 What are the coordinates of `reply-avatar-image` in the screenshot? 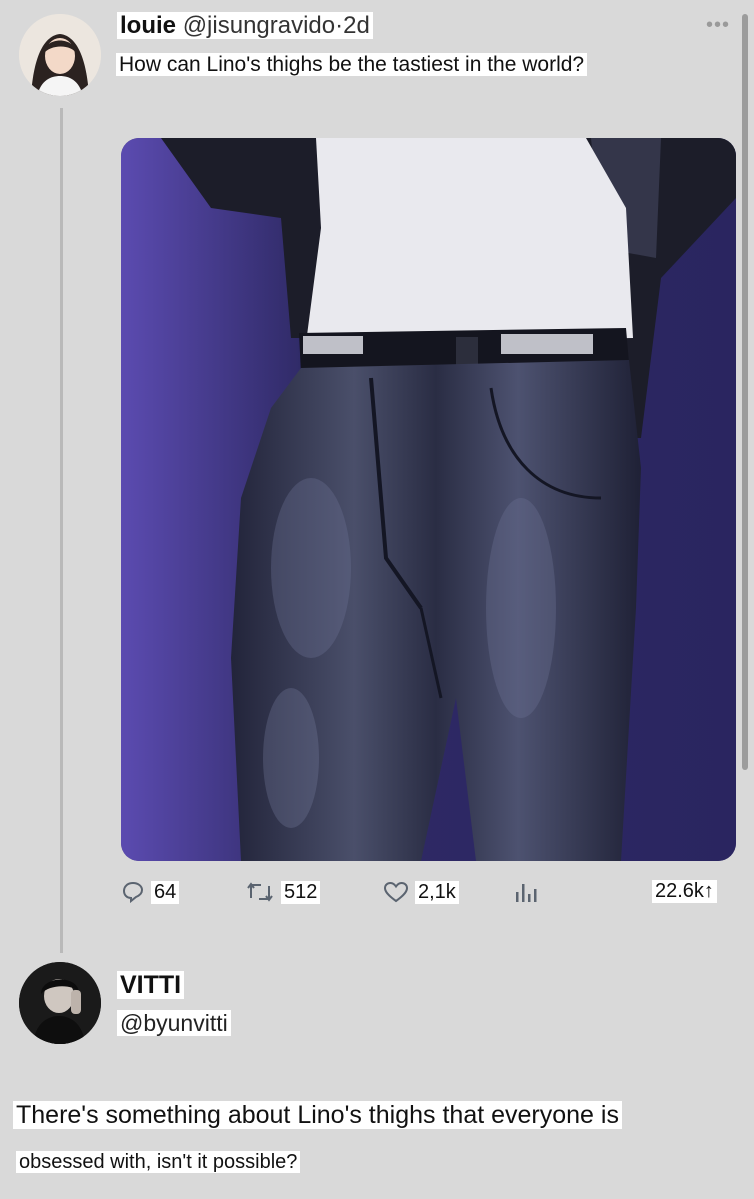 It's located at (60, 1003).